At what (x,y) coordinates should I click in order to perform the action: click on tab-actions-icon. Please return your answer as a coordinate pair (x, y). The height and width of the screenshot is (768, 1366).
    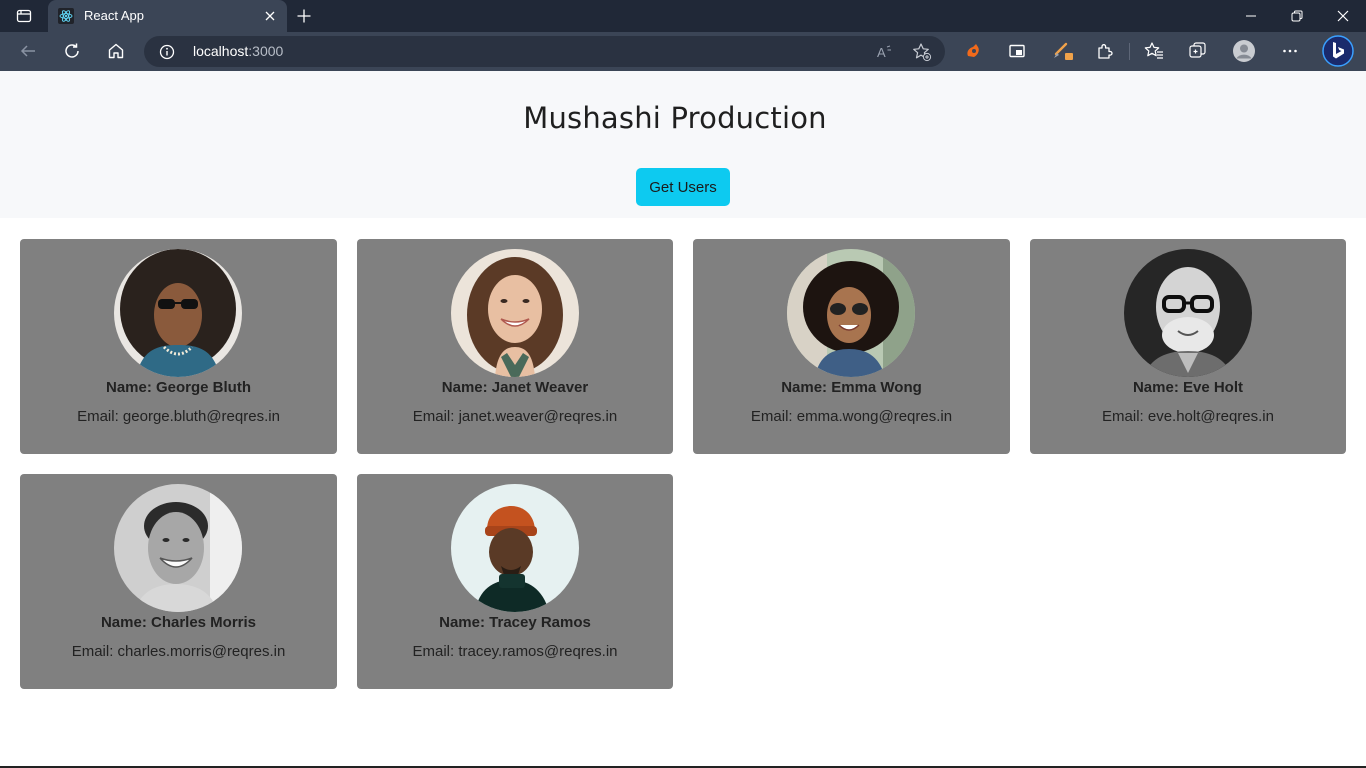
    Looking at the image, I should click on (24, 16).